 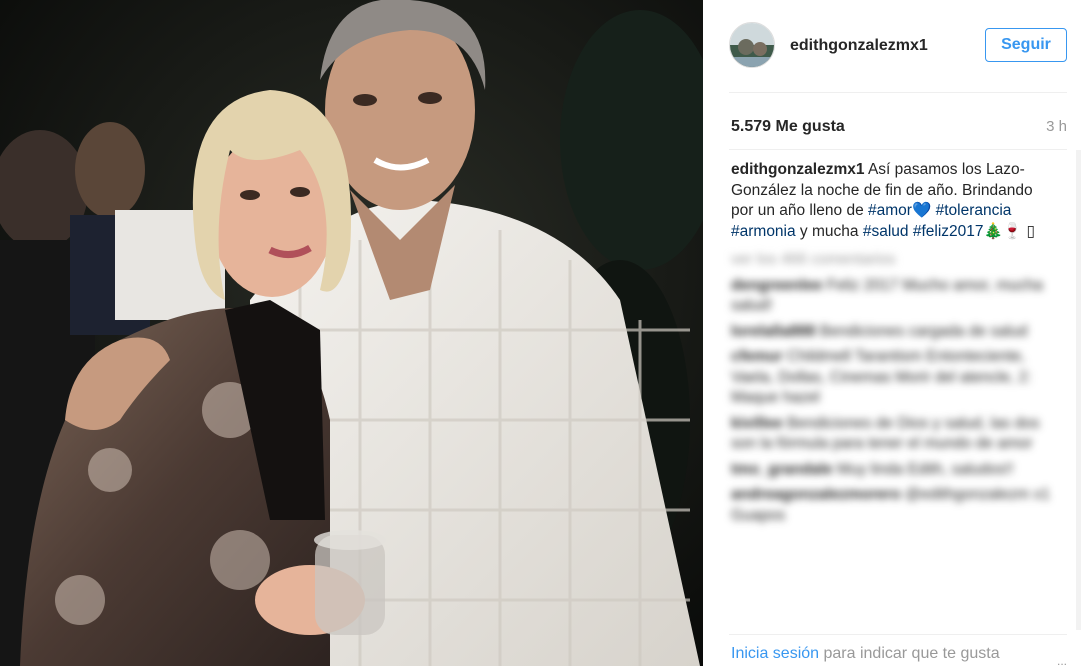 What do you see at coordinates (1078, 390) in the screenshot?
I see `comments-scrollbar` at bounding box center [1078, 390].